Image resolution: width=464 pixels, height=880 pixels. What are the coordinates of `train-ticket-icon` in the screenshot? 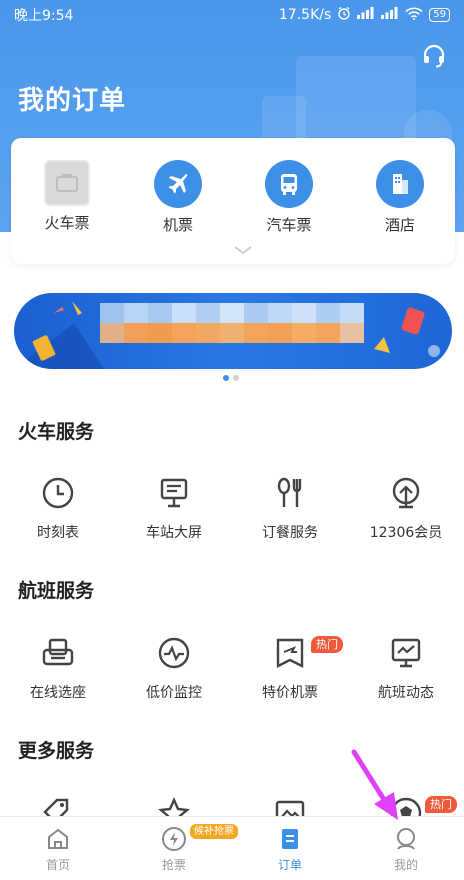 It's located at (67, 183).